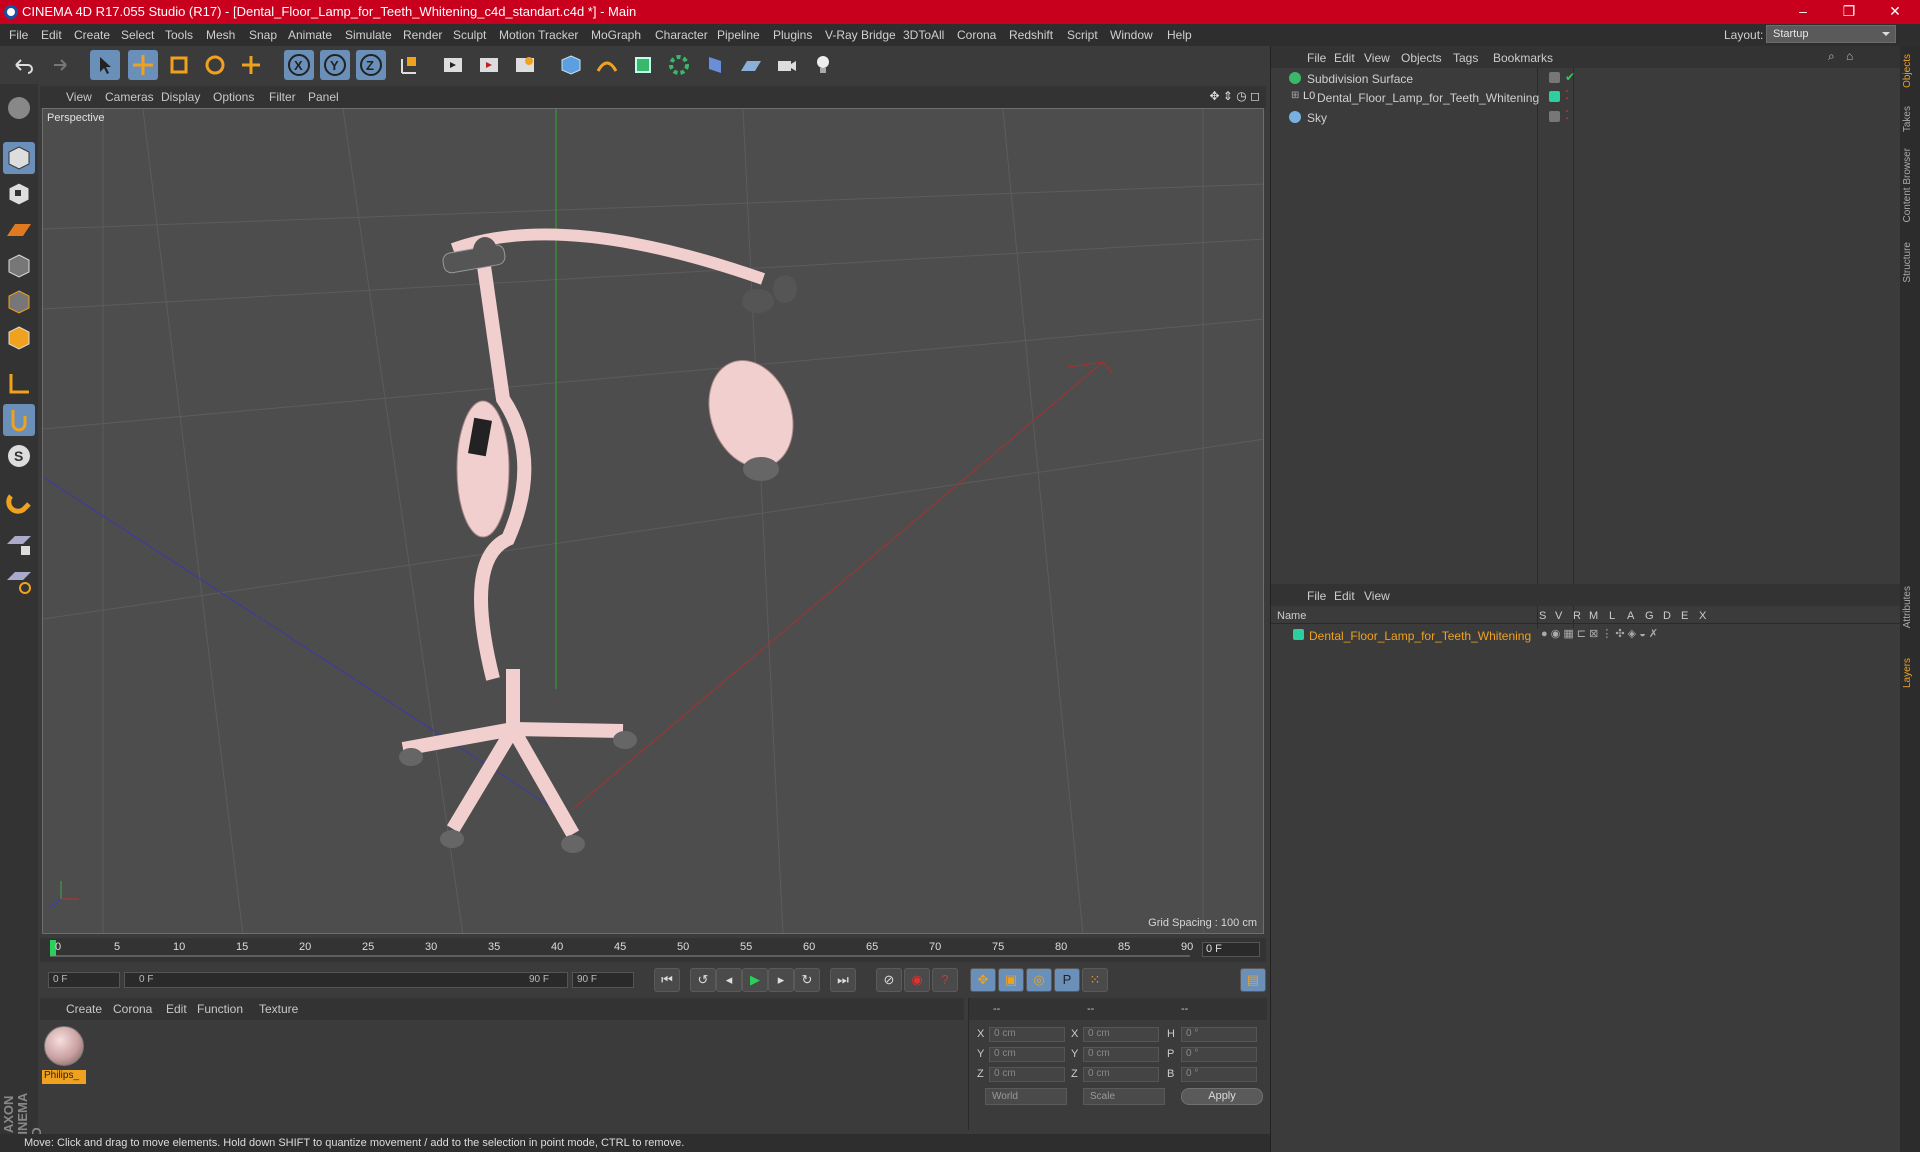 The width and height of the screenshot is (1920, 1152). Describe the element at coordinates (1039, 980) in the screenshot. I see `rotation-key-icon: ◎` at that location.